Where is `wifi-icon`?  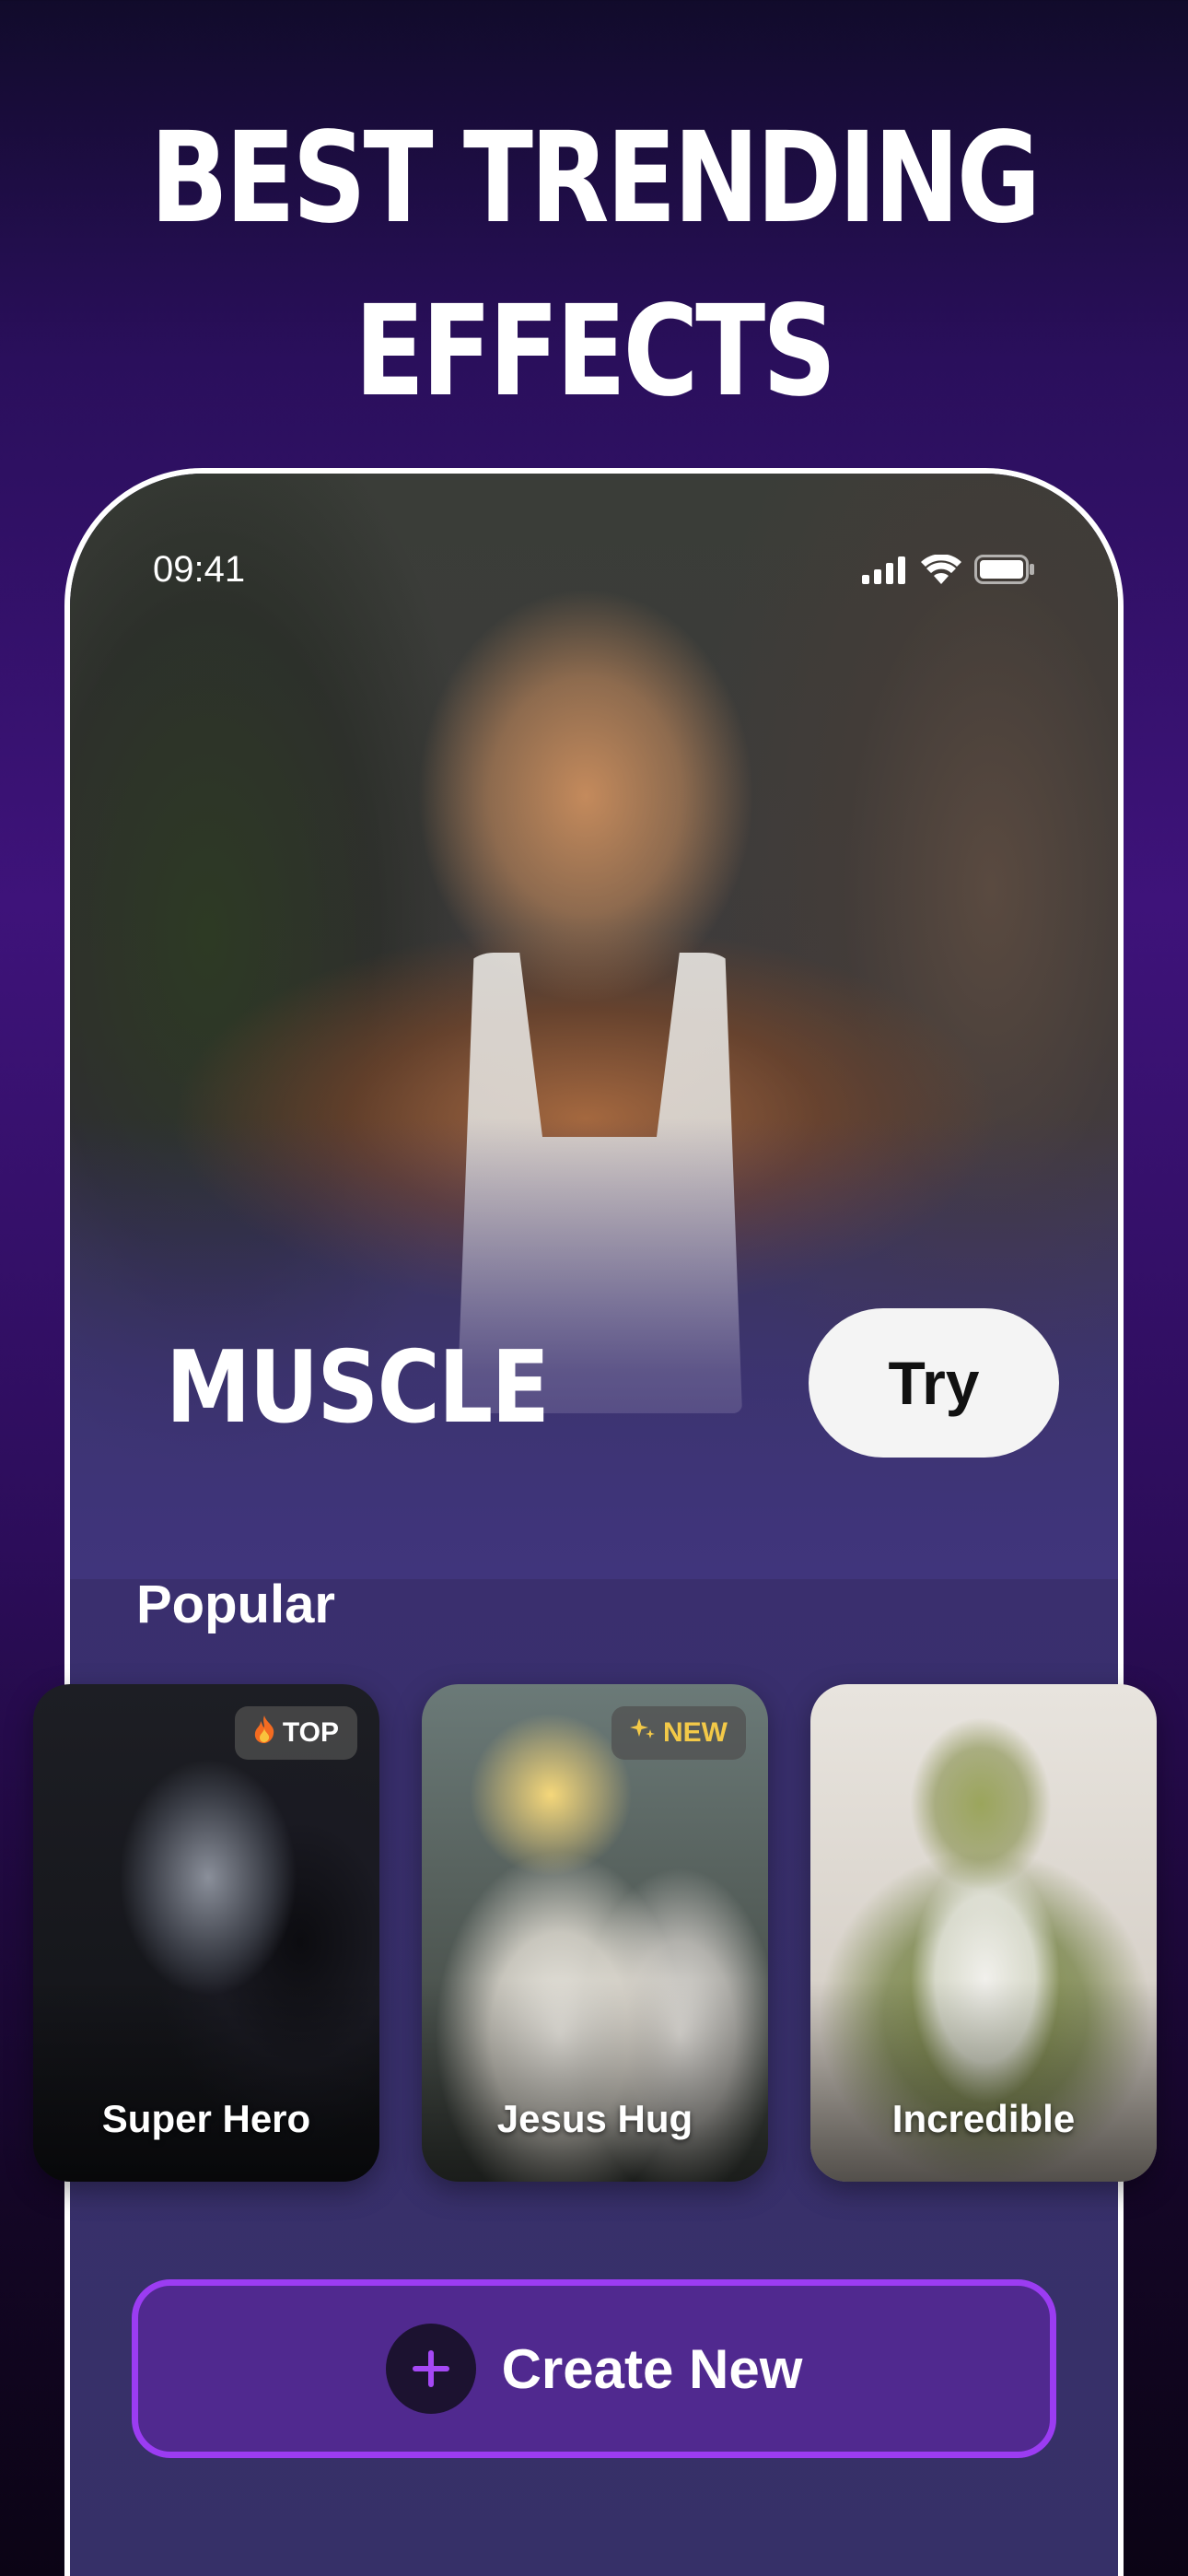
wifi-icon is located at coordinates (941, 571).